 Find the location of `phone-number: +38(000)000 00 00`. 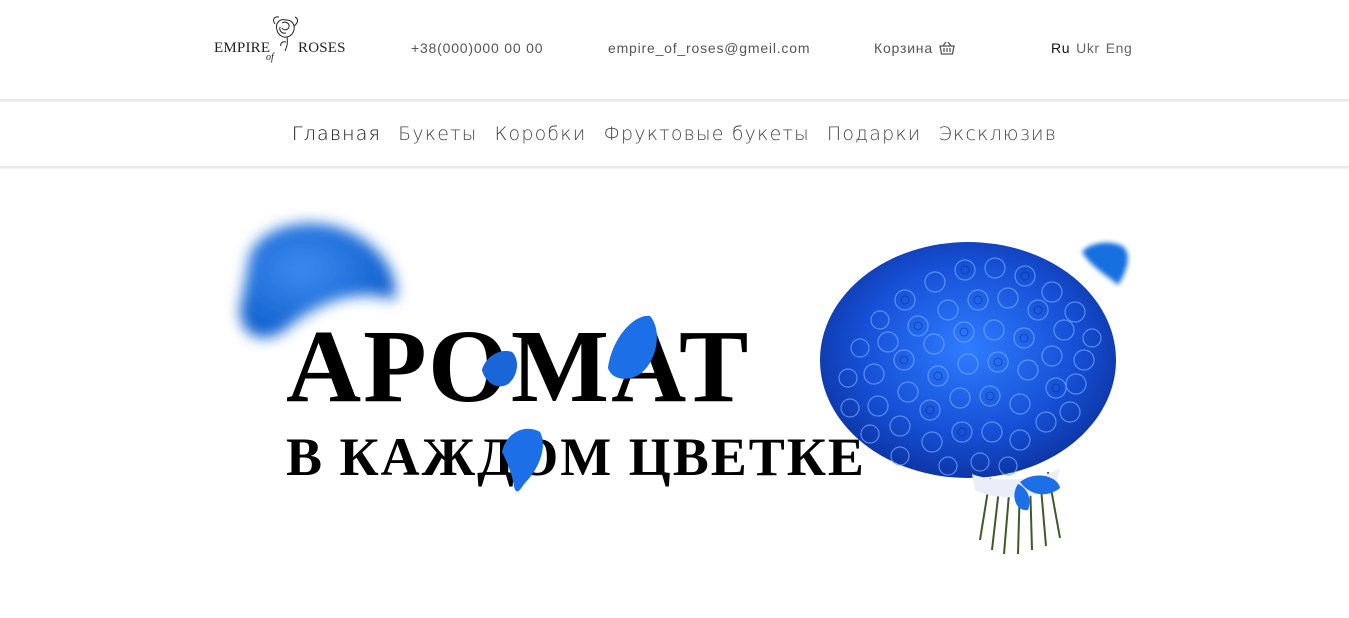

phone-number: +38(000)000 00 00 is located at coordinates (477, 48).